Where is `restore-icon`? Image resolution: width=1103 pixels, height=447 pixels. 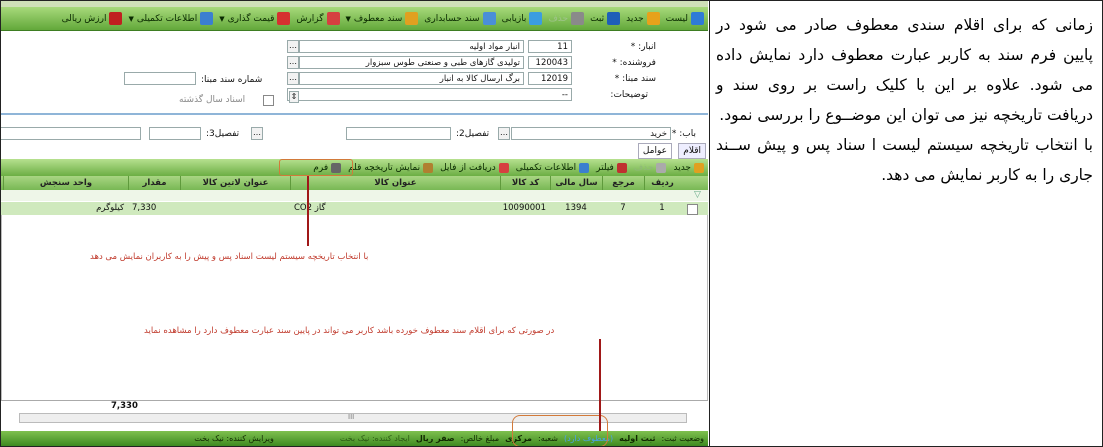
restore-icon is located at coordinates (536, 18).